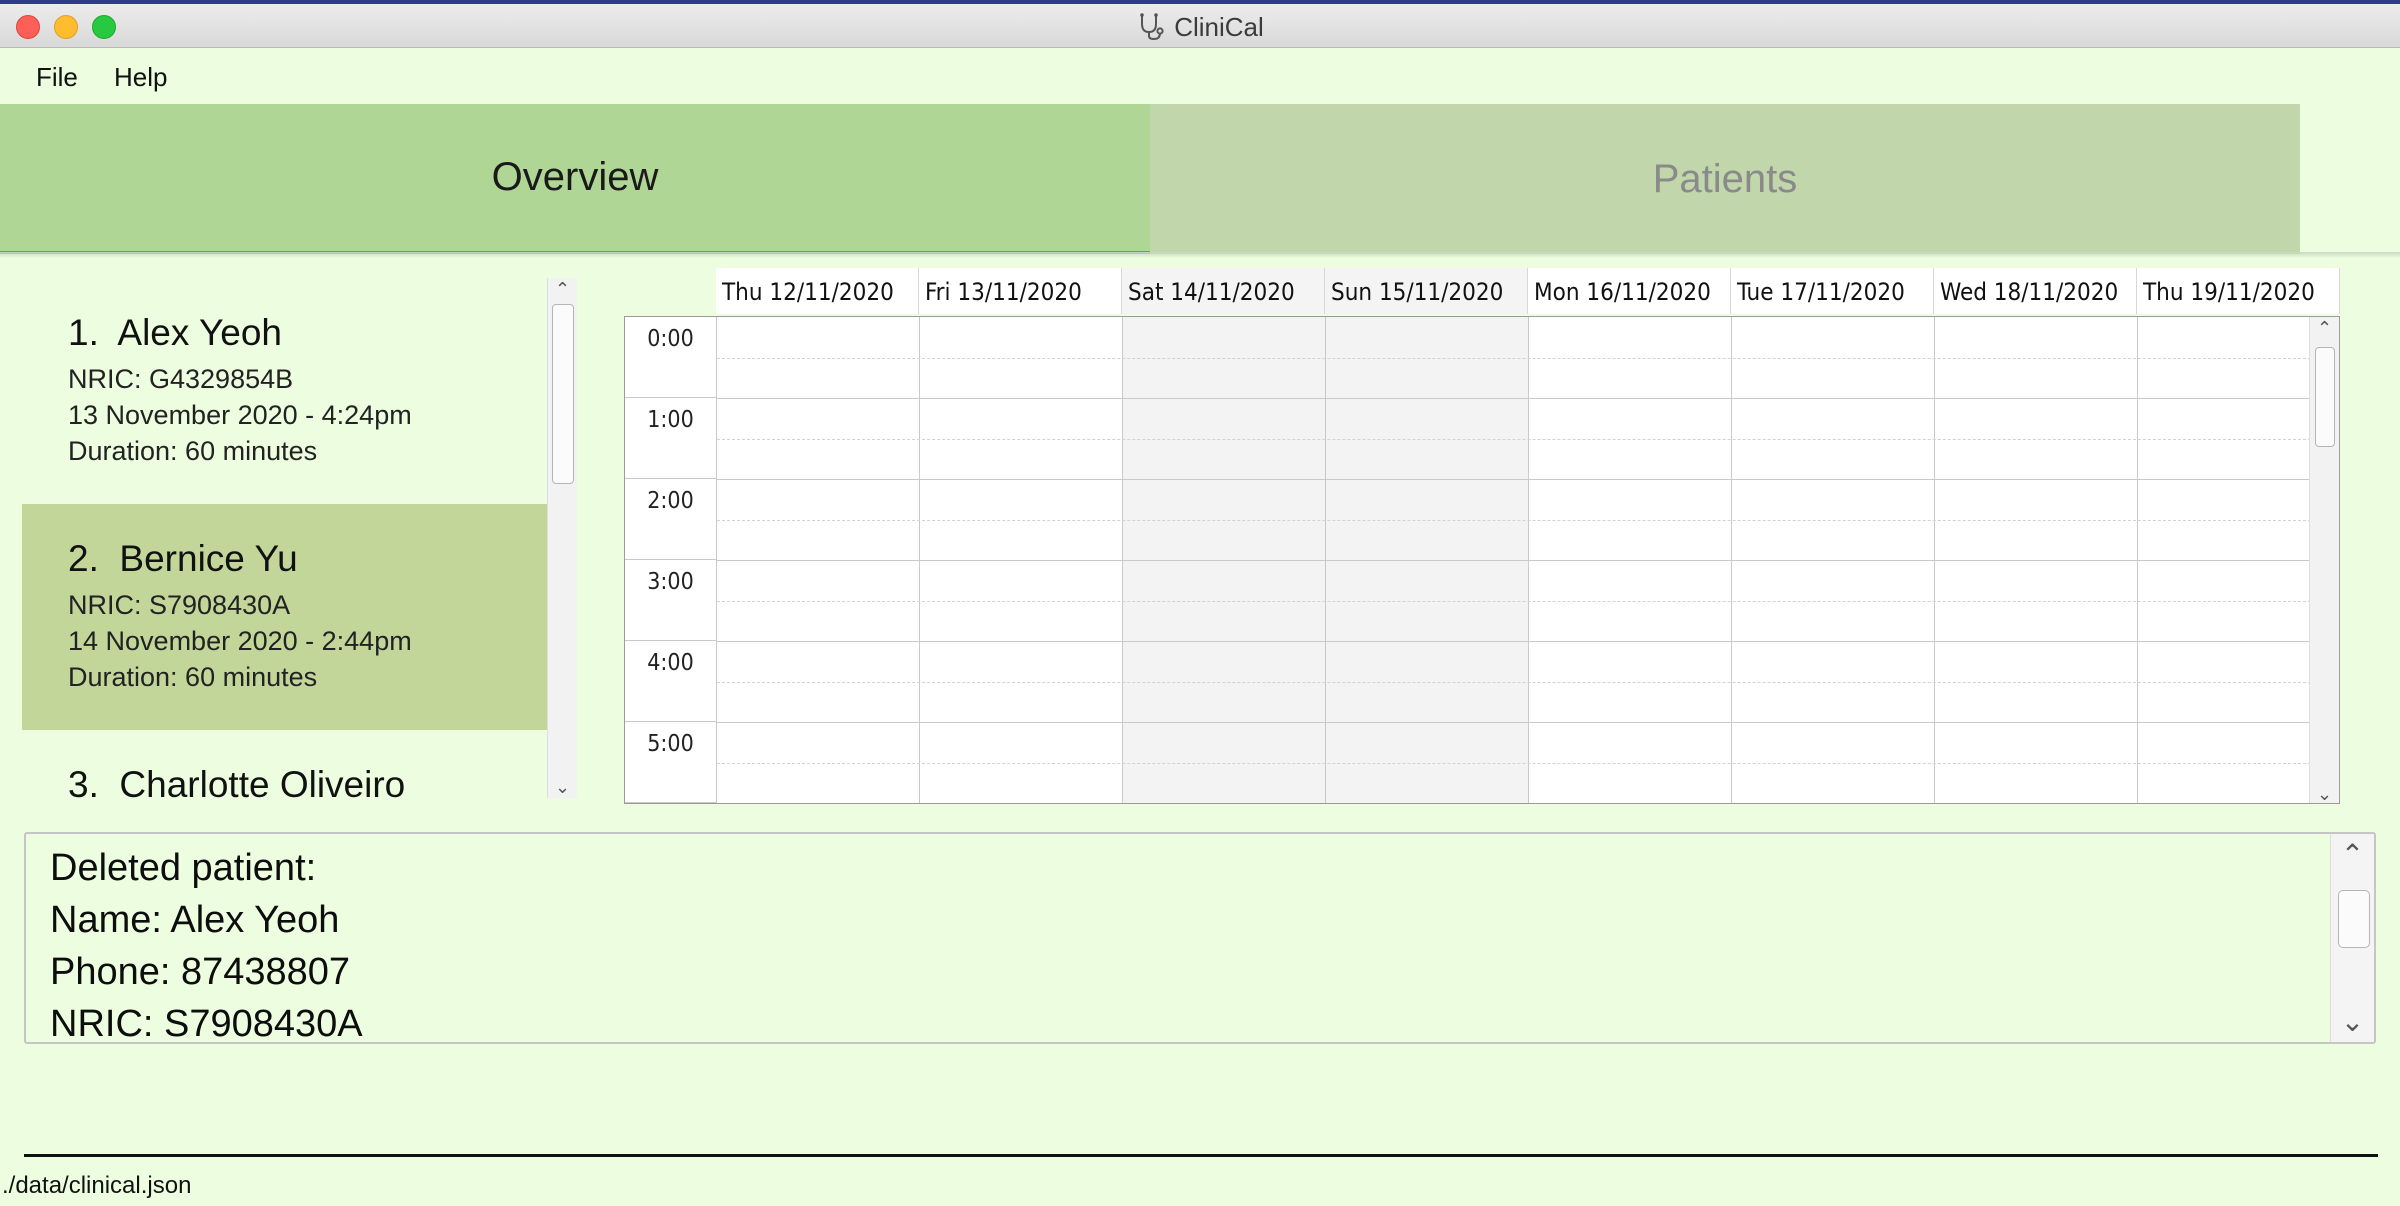 The image size is (2400, 1206). I want to click on menu-help: Help, so click(140, 77).